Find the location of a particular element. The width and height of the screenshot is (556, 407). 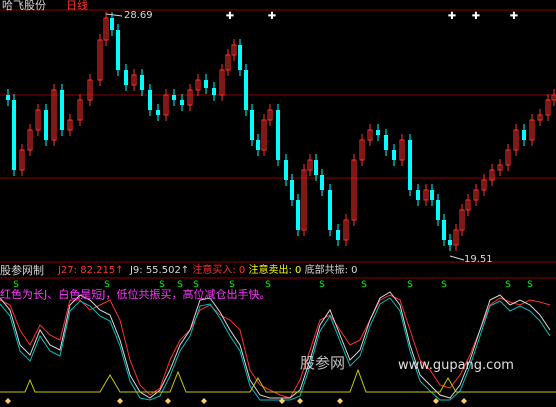

high-pointer is located at coordinates (114, 15).